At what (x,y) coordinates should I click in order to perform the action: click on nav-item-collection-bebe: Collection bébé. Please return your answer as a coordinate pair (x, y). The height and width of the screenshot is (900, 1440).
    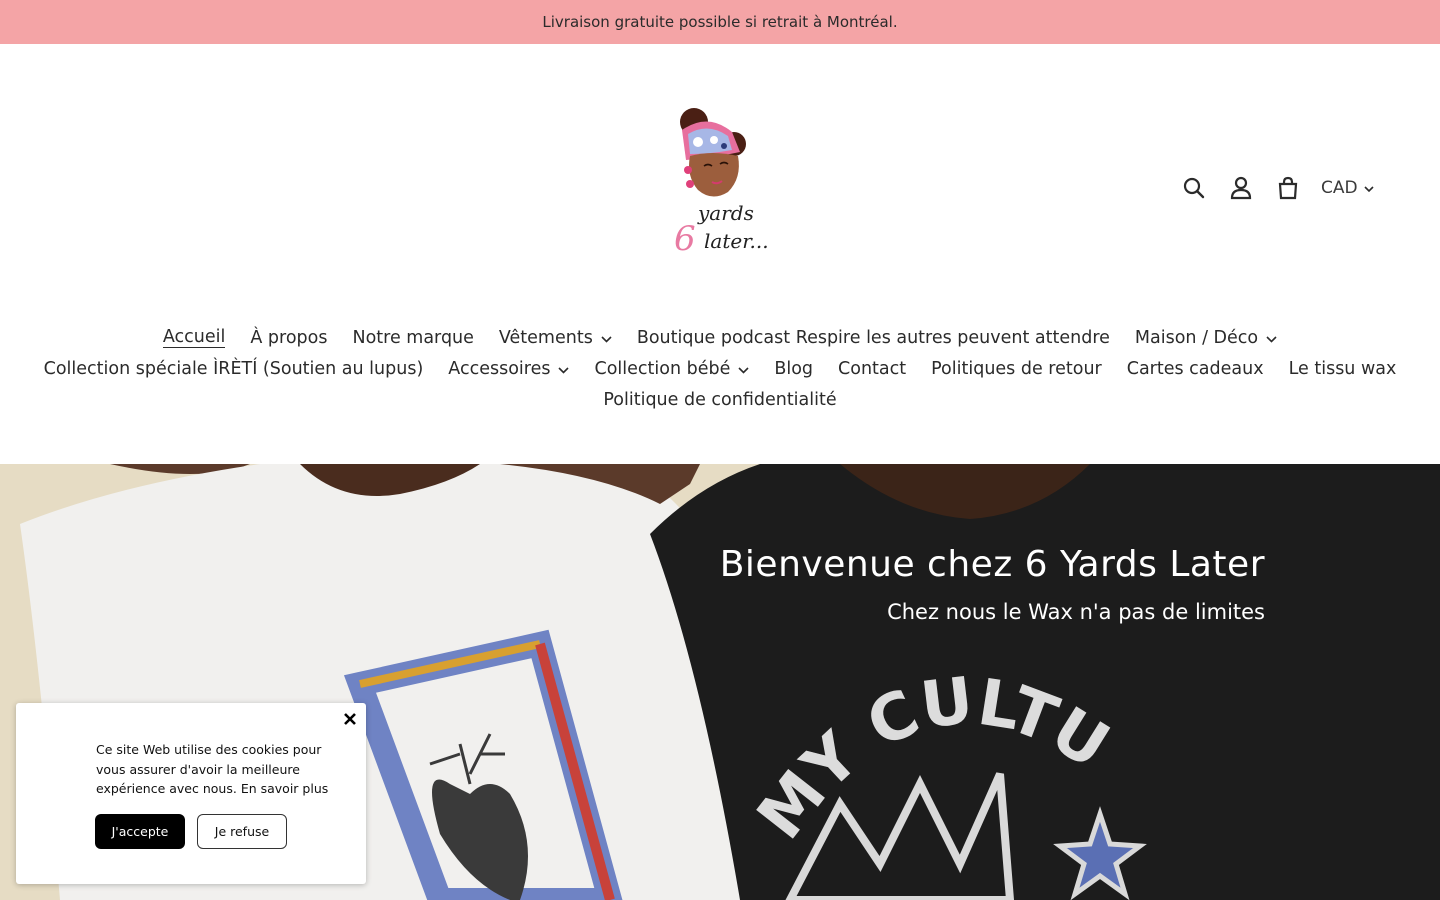
    Looking at the image, I should click on (671, 369).